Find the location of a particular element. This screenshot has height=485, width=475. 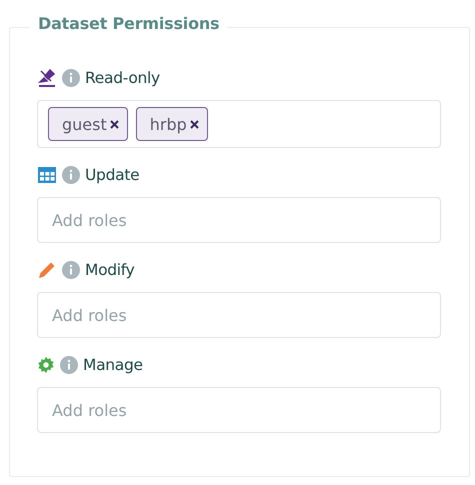

gear-icon is located at coordinates (46, 365).